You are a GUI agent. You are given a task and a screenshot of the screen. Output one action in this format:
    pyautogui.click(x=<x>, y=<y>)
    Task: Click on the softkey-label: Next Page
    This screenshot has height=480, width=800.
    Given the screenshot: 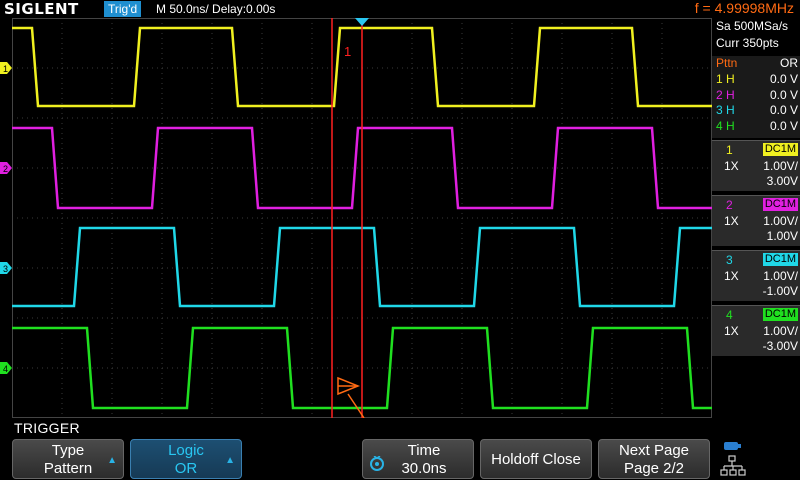 What is the action you would take?
    pyautogui.click(x=654, y=450)
    